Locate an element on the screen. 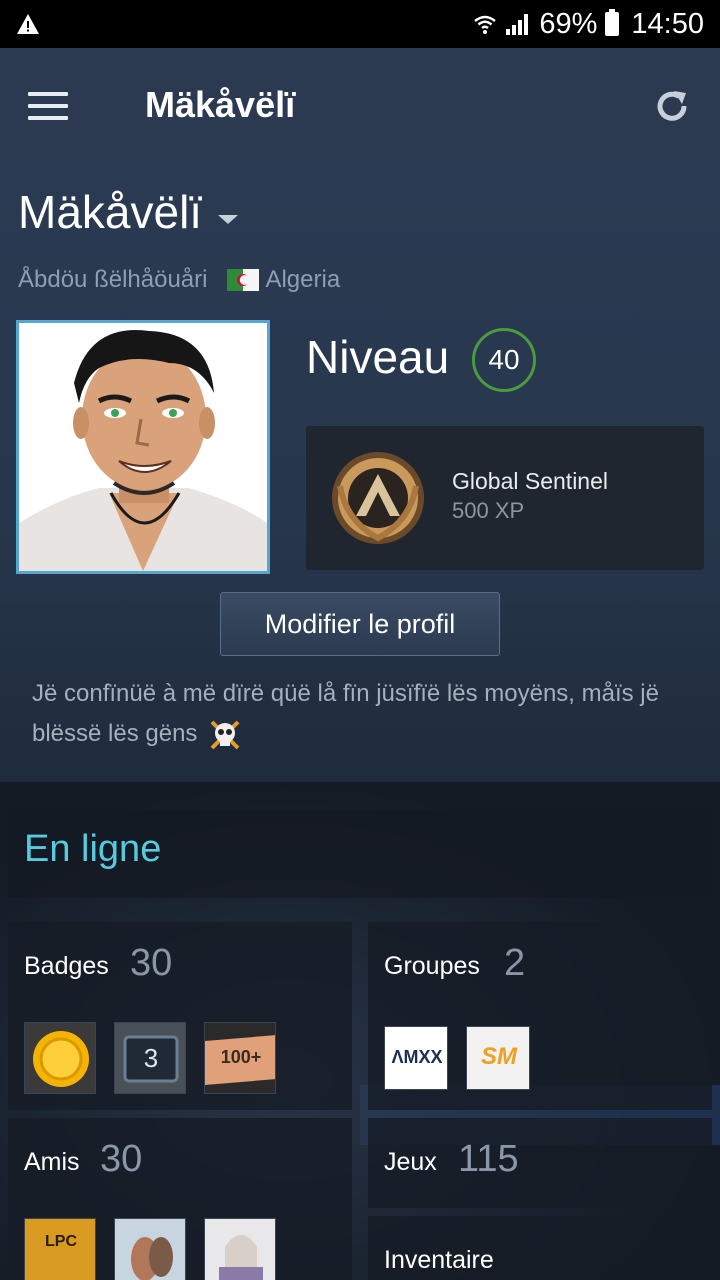 This screenshot has height=1280, width=720. clock: 14:50 is located at coordinates (667, 23).